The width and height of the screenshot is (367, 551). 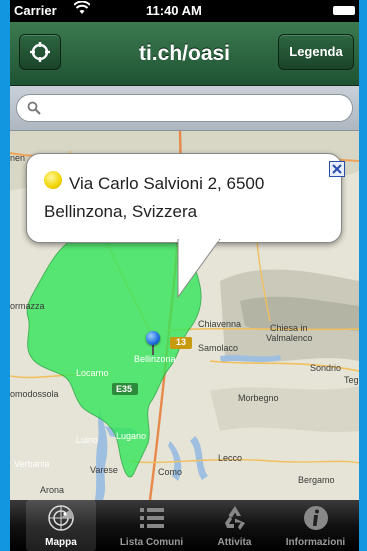 I want to click on close-icon, so click(x=337, y=169).